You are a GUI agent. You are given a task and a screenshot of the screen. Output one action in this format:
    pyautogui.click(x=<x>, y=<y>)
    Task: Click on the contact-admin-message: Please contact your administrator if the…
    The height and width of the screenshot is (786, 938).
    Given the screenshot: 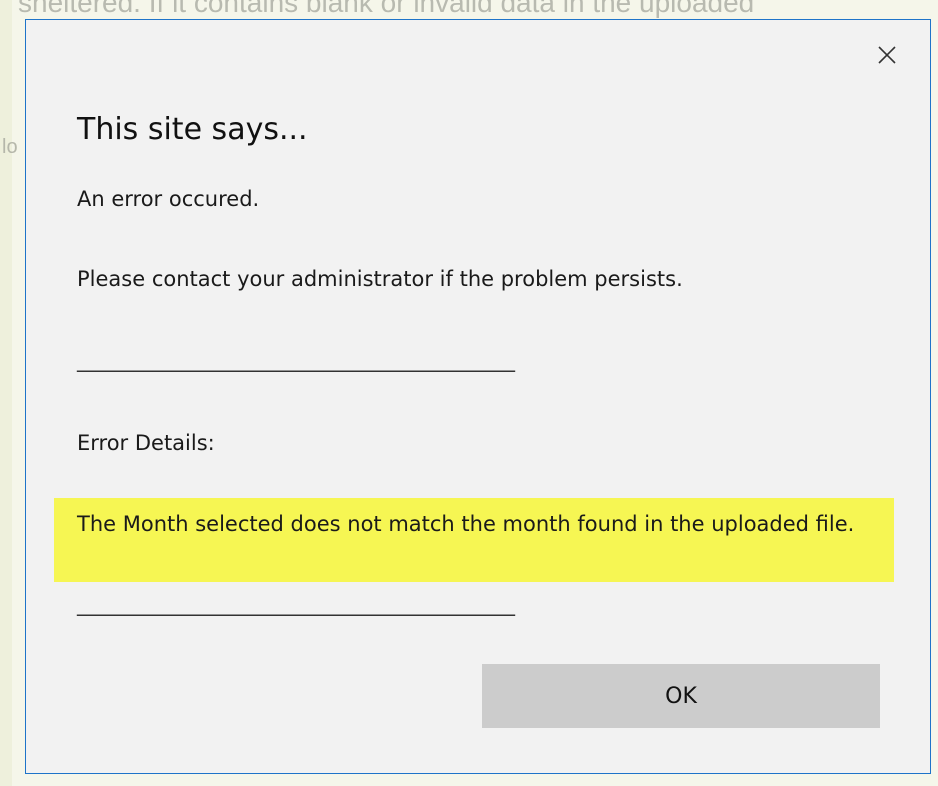 What is the action you would take?
    pyautogui.click(x=380, y=279)
    